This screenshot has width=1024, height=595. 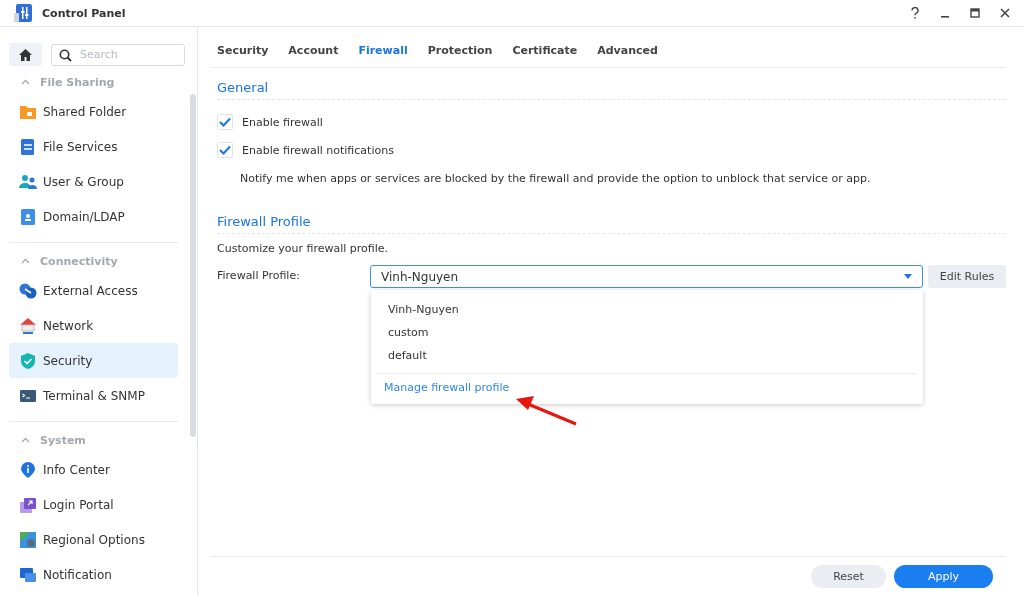 What do you see at coordinates (84, 13) in the screenshot?
I see `window-title: Control Panel` at bounding box center [84, 13].